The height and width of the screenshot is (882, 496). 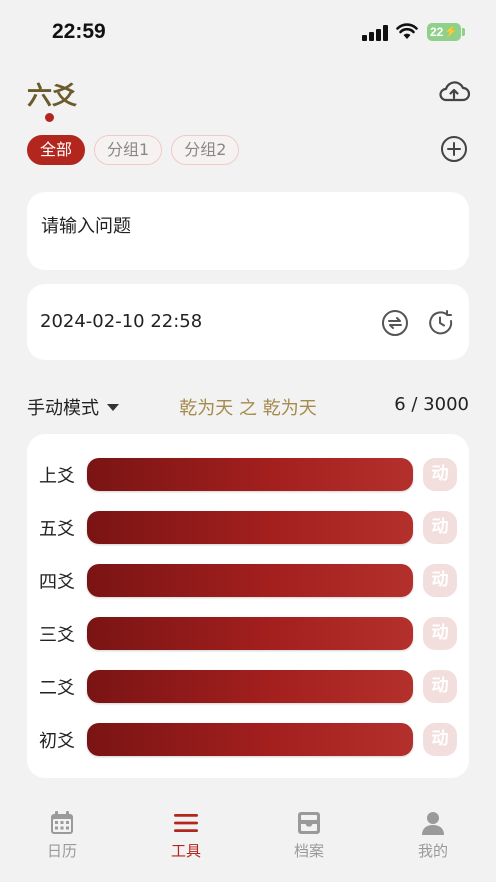 I want to click on yao-row-fifth: 五爻 动, so click(x=248, y=528).